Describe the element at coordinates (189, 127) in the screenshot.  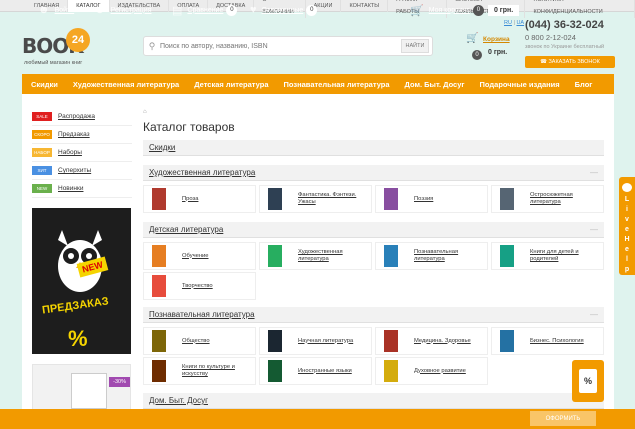
I see `page-title: Каталог товаров` at that location.